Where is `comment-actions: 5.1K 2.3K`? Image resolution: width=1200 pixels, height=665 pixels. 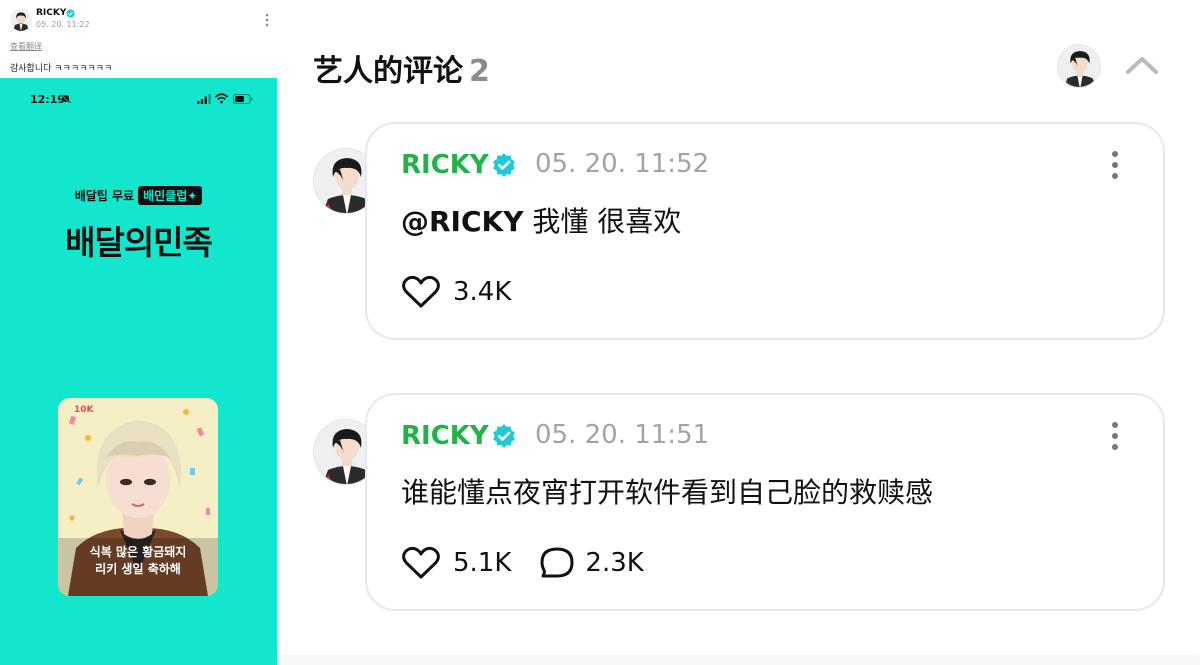
comment-actions: 5.1K 2.3K is located at coordinates (522, 563).